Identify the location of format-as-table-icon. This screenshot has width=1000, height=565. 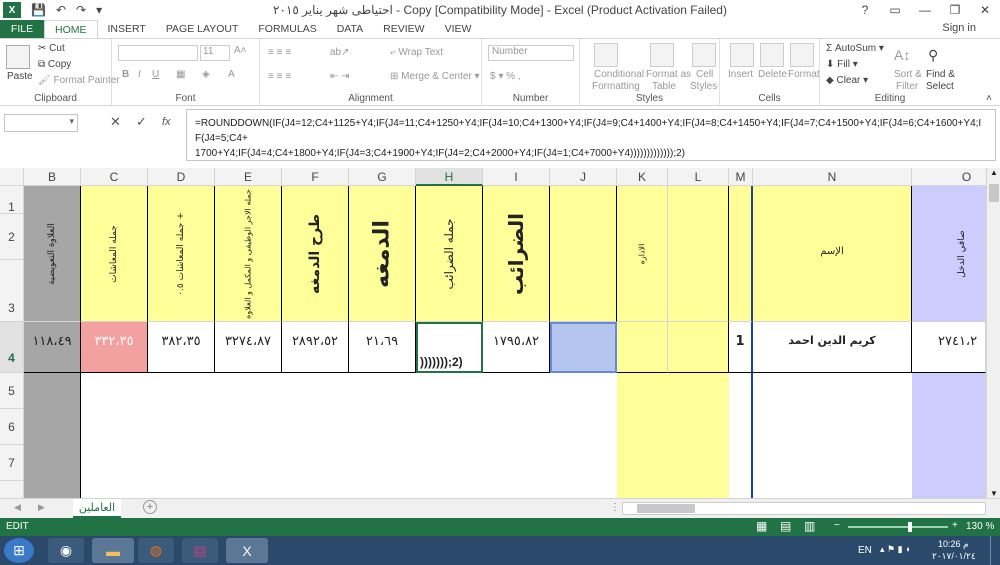
(662, 55).